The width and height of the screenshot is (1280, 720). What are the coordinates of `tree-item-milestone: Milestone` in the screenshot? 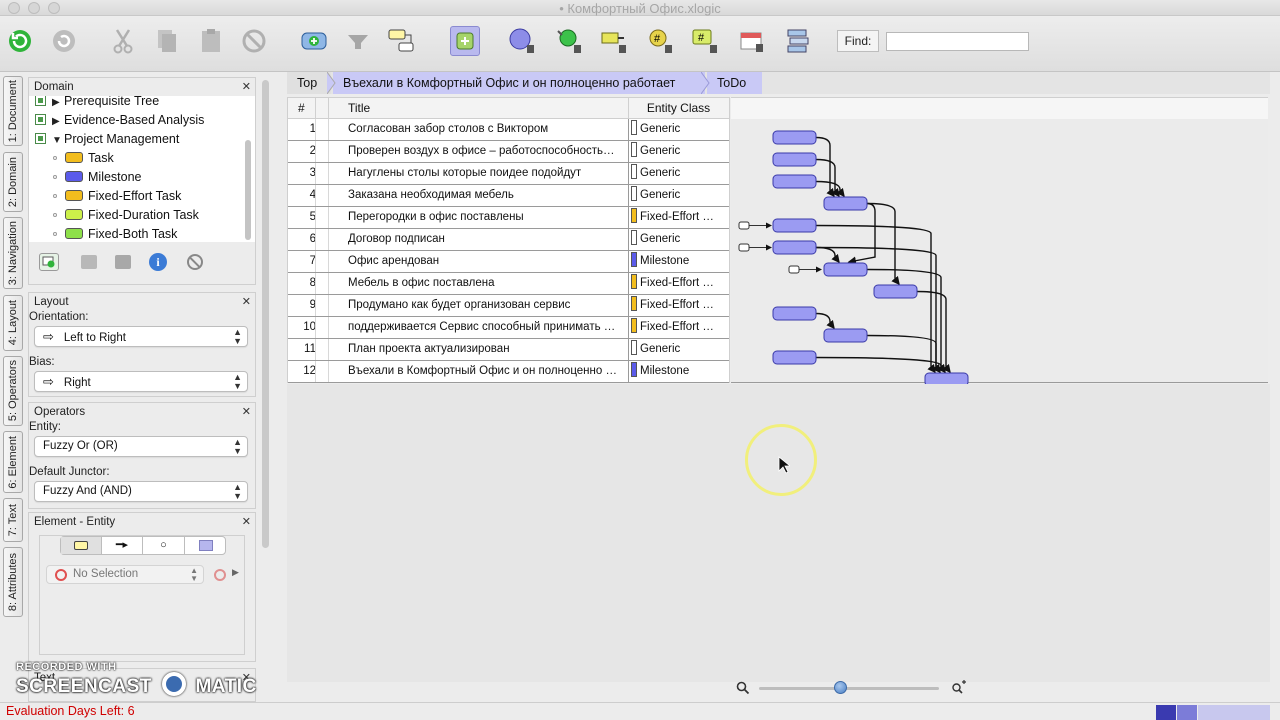 It's located at (97, 177).